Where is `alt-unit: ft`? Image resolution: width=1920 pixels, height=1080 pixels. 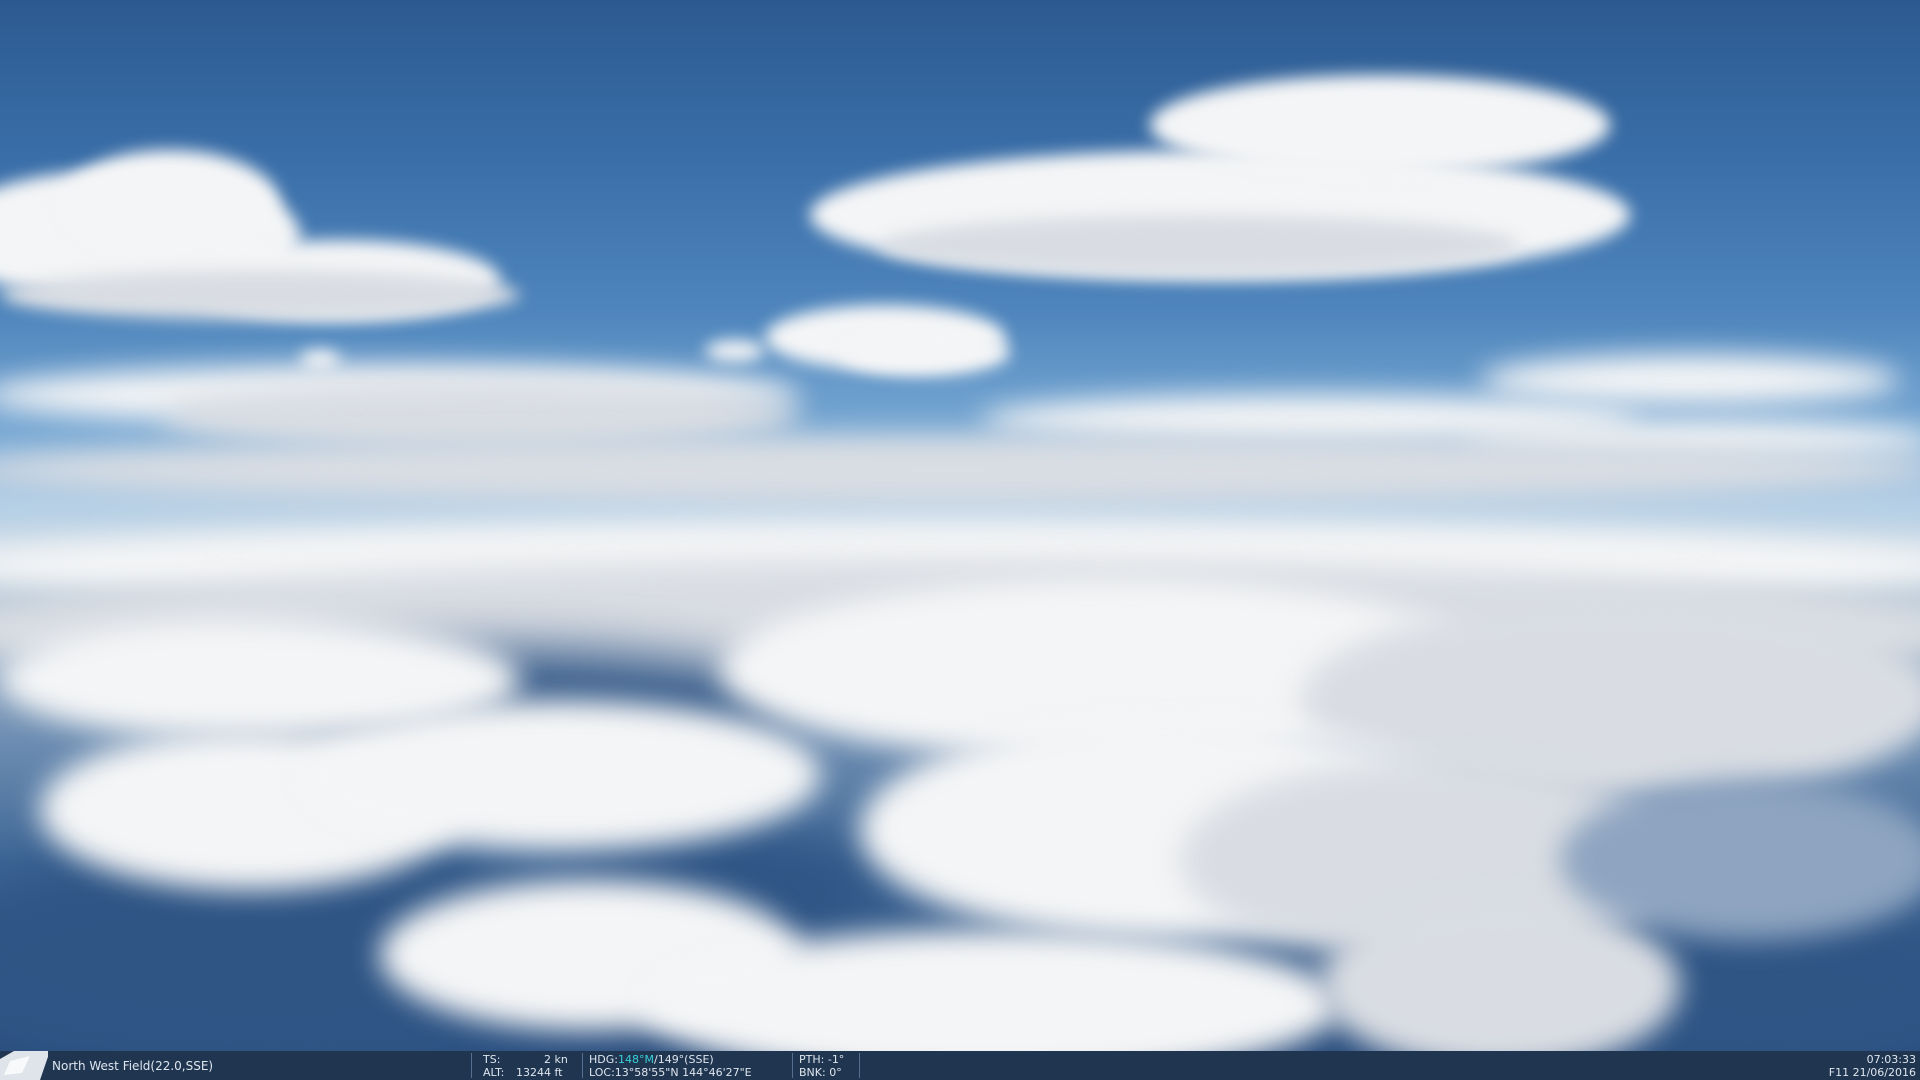
alt-unit: ft is located at coordinates (558, 1072).